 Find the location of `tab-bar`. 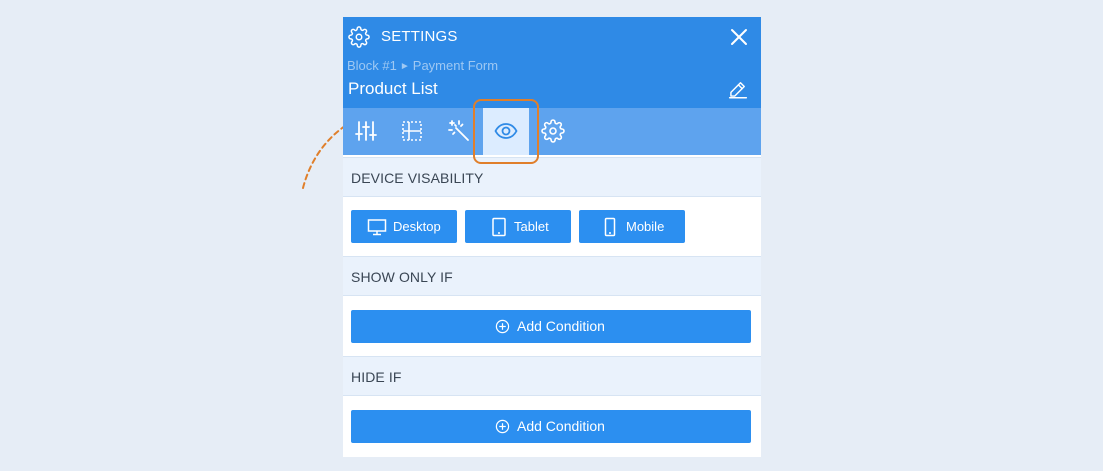

tab-bar is located at coordinates (552, 131).